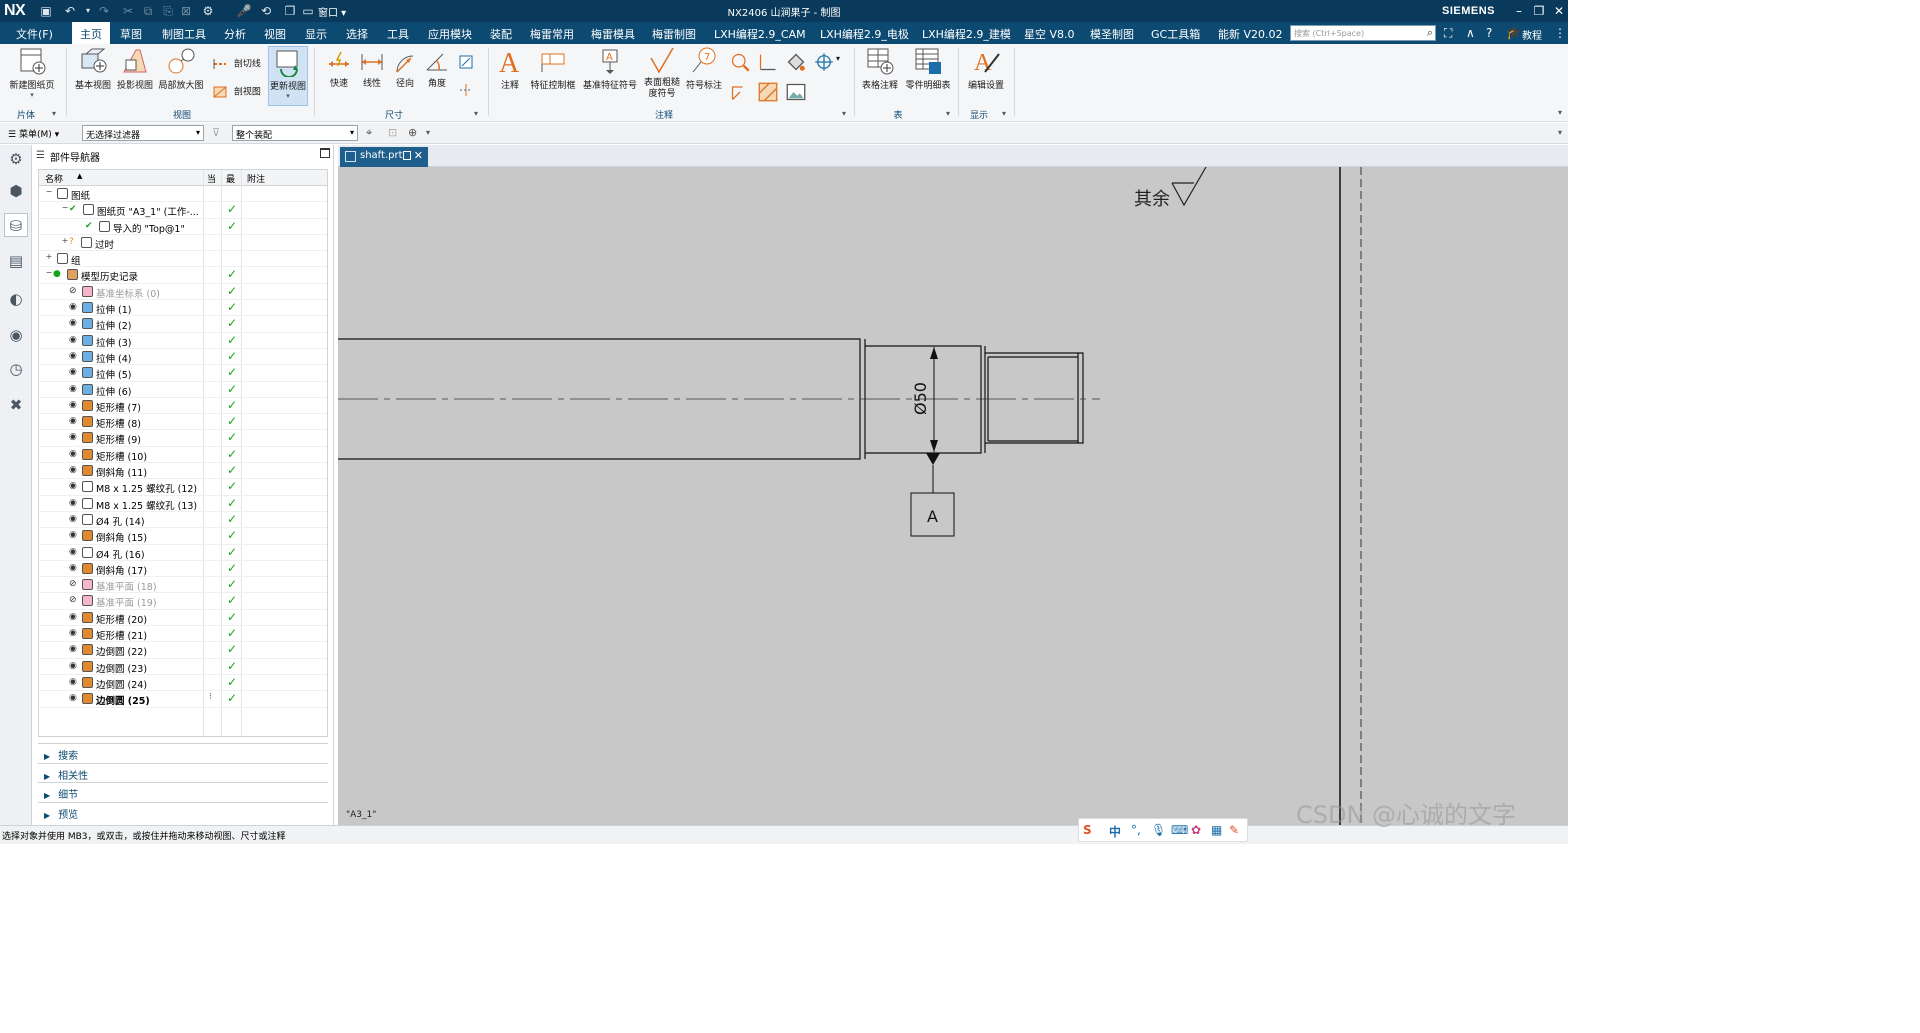  What do you see at coordinates (93, 68) in the screenshot?
I see `base-view-button: 基本视图` at bounding box center [93, 68].